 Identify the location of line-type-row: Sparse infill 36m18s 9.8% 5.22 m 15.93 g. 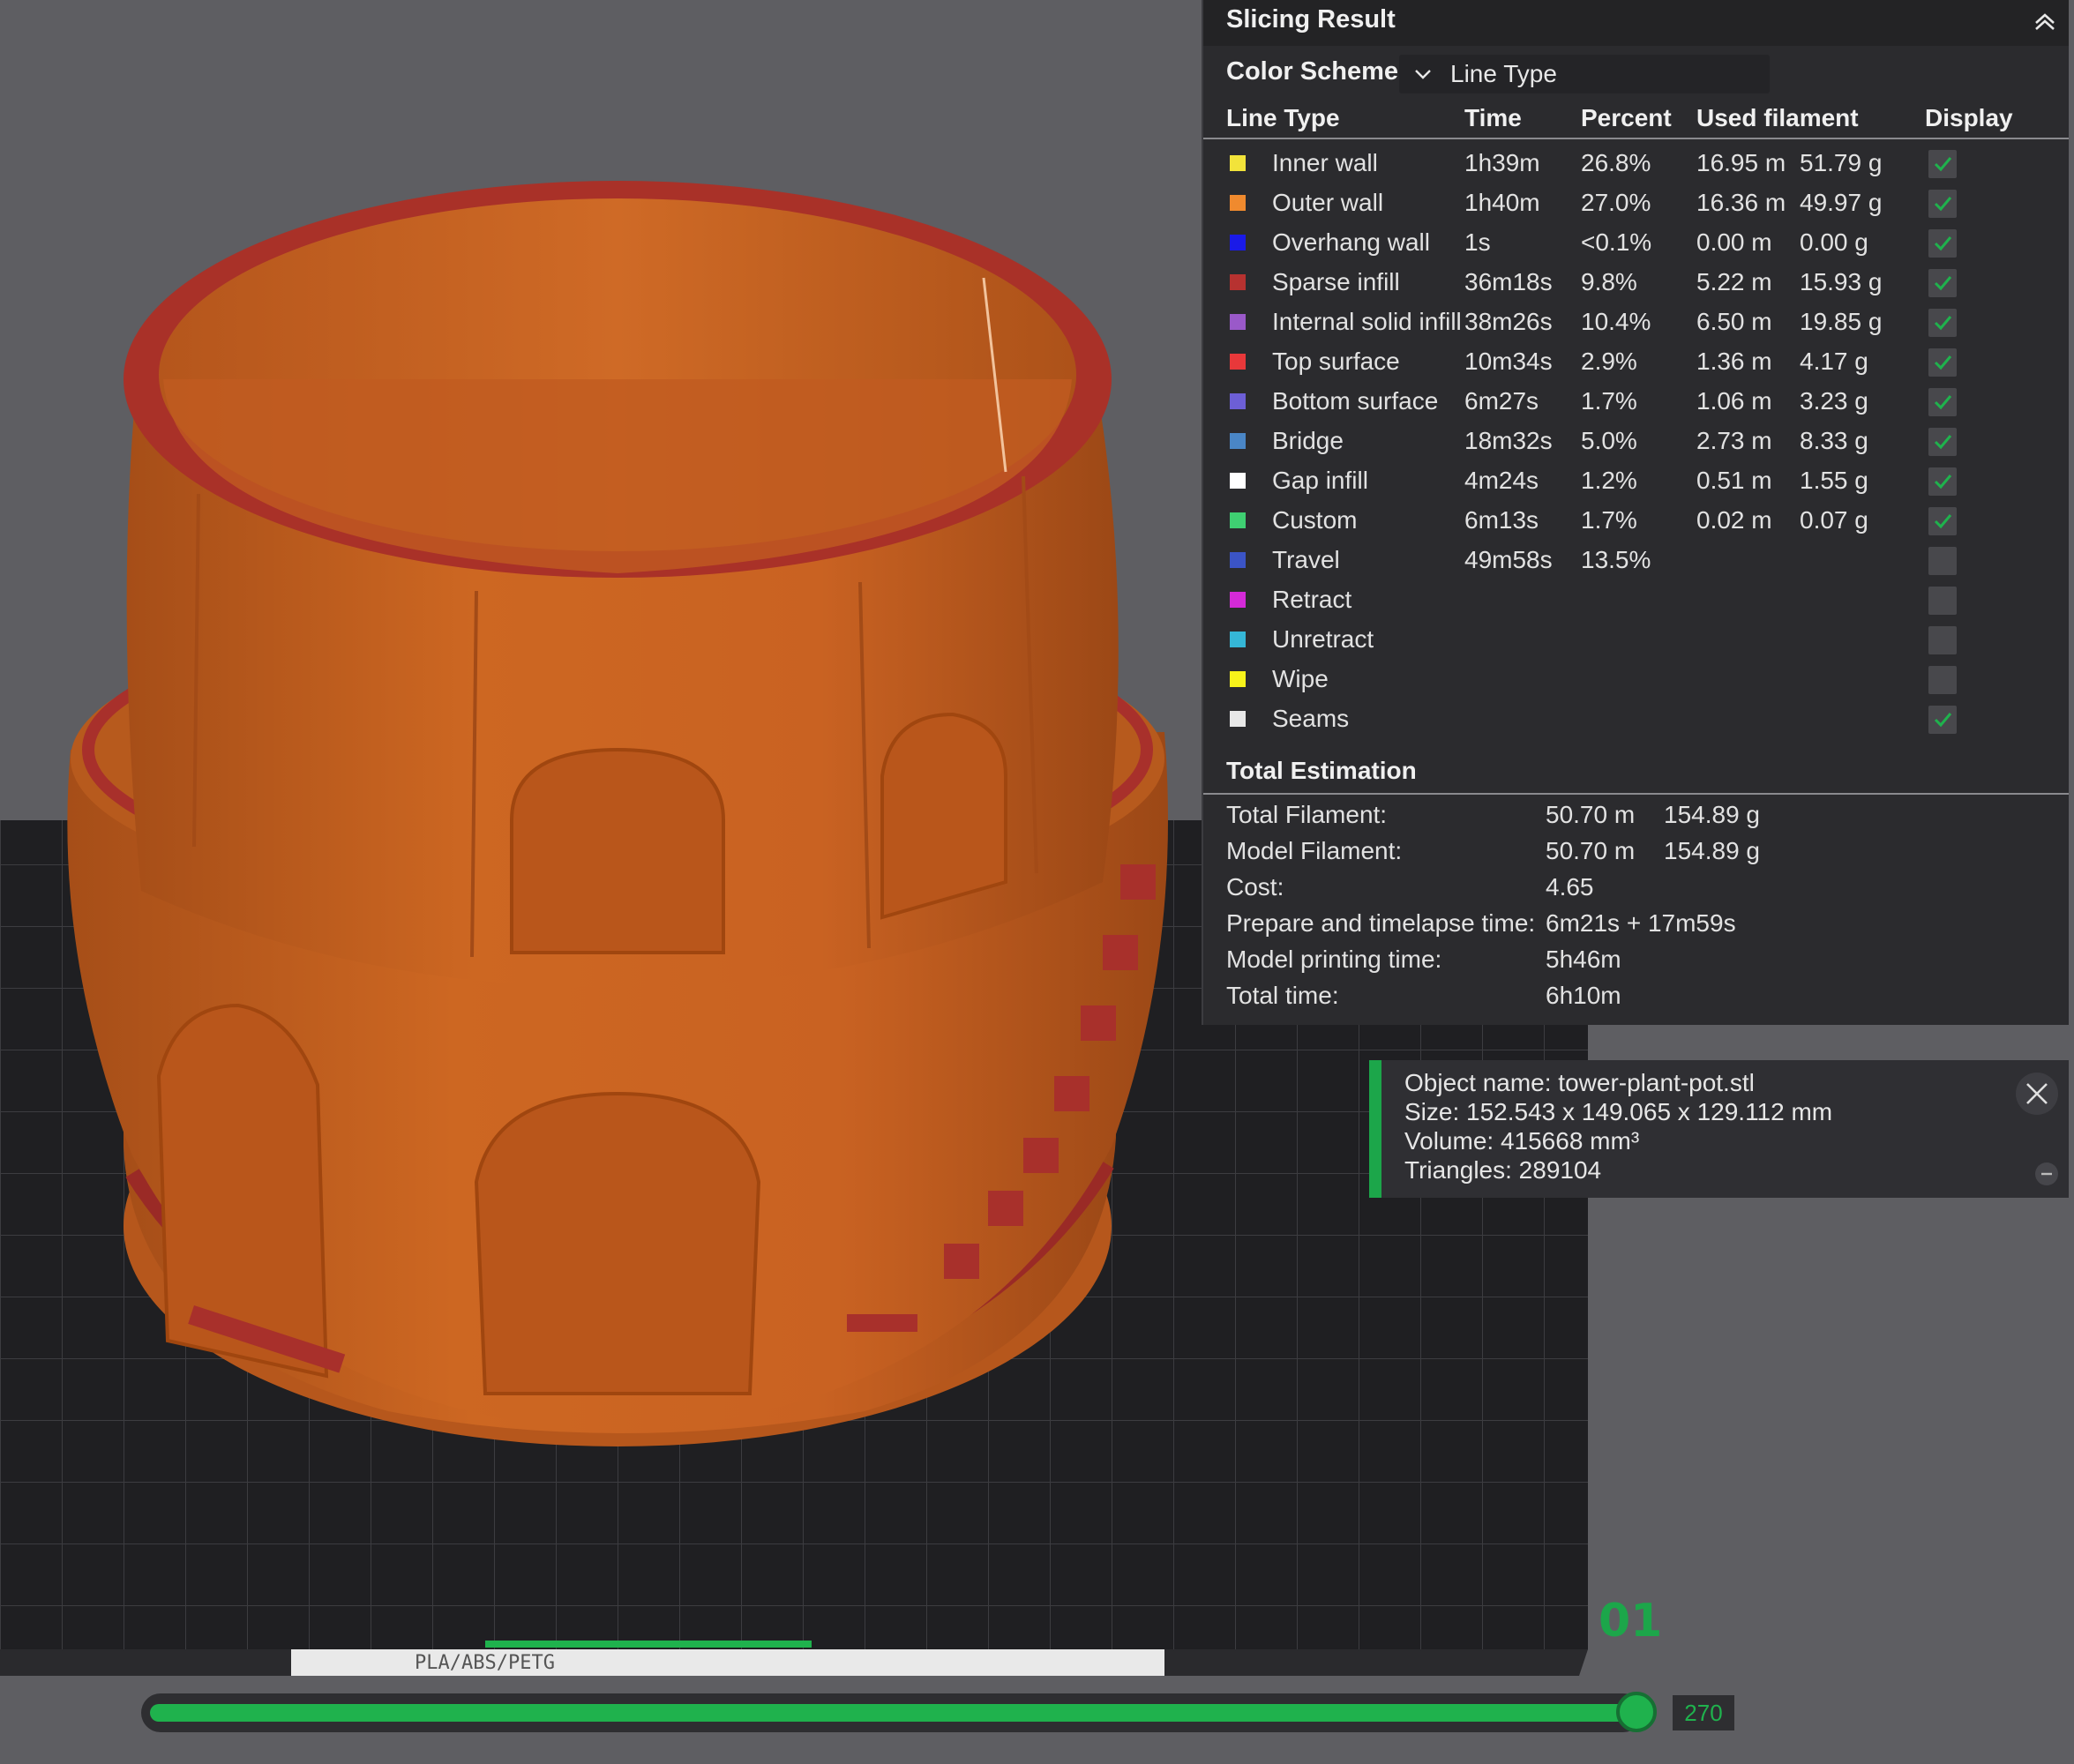
(1636, 282).